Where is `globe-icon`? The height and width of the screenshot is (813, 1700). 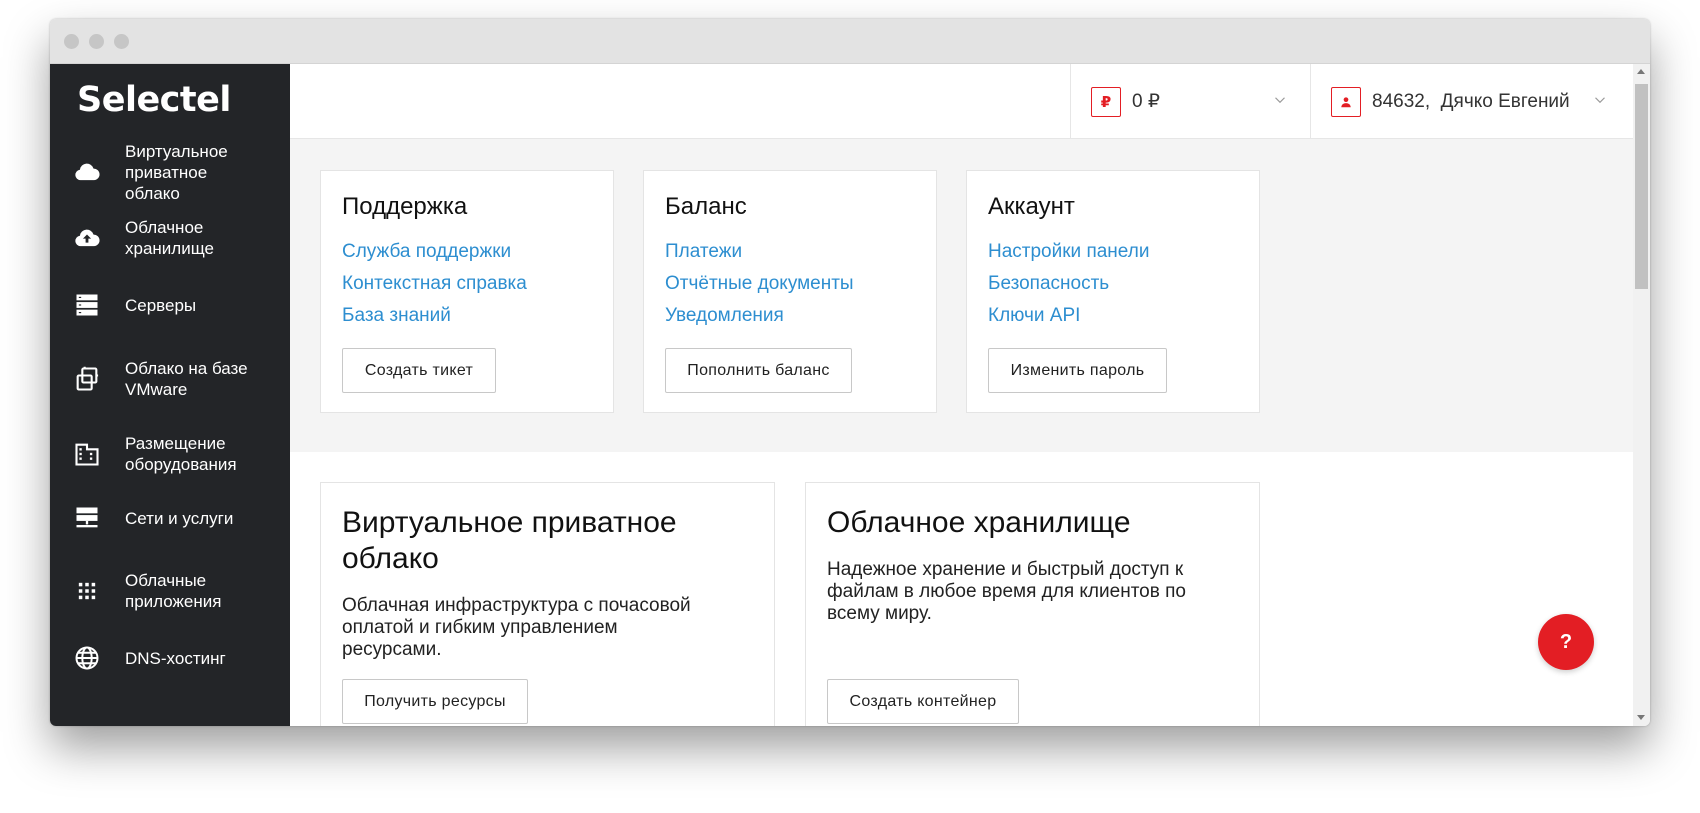 globe-icon is located at coordinates (87, 658).